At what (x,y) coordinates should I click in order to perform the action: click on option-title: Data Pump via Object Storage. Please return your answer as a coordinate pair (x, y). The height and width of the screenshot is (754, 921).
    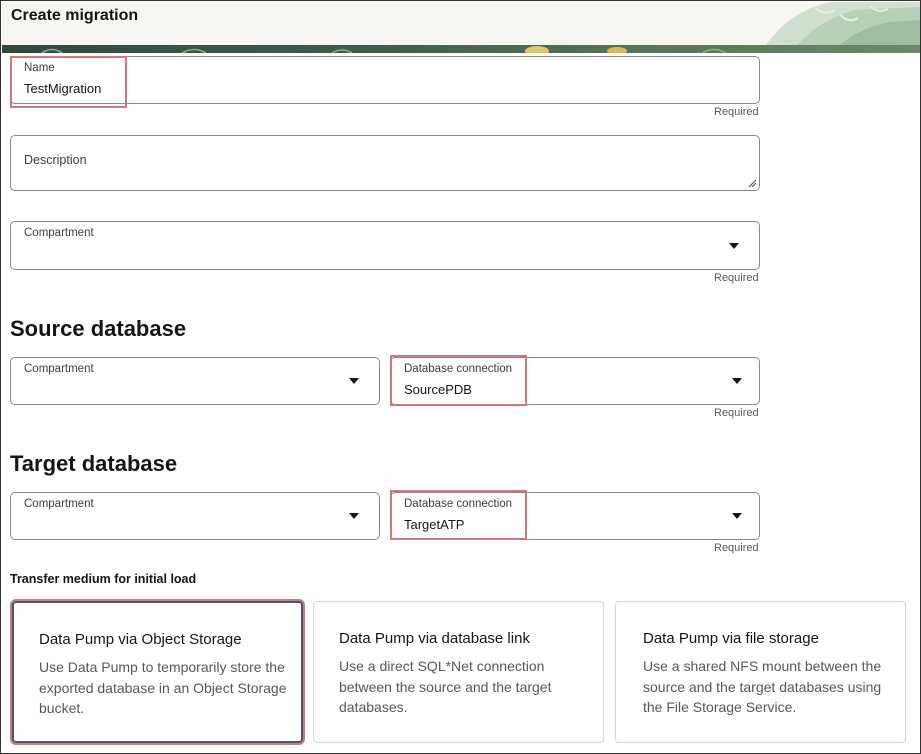
    Looking at the image, I should click on (140, 639).